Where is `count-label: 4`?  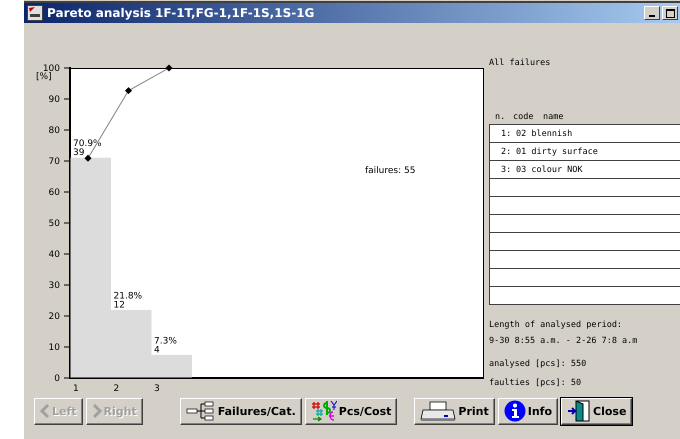 count-label: 4 is located at coordinates (157, 350).